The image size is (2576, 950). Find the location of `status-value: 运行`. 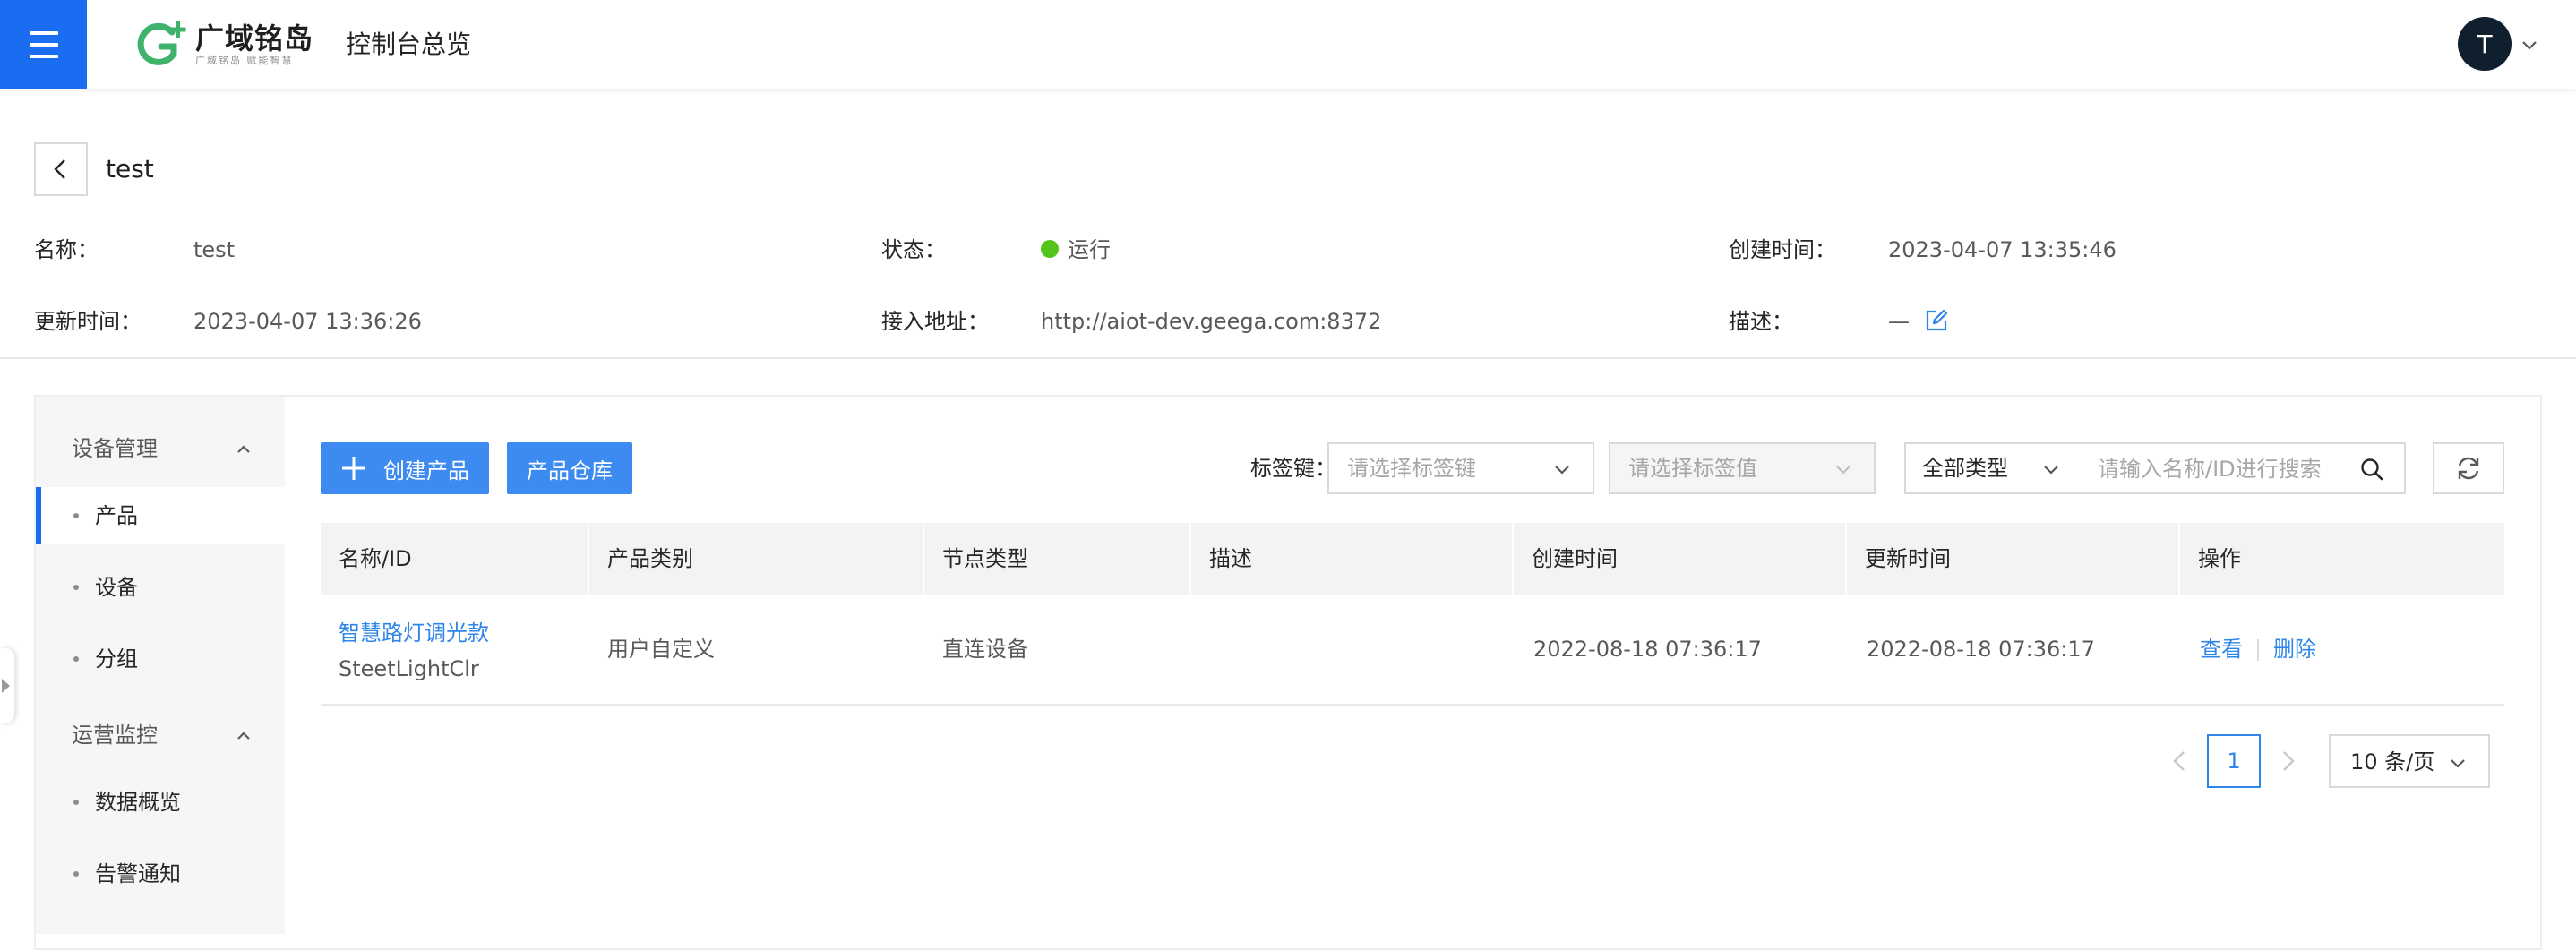

status-value: 运行 is located at coordinates (1089, 249).